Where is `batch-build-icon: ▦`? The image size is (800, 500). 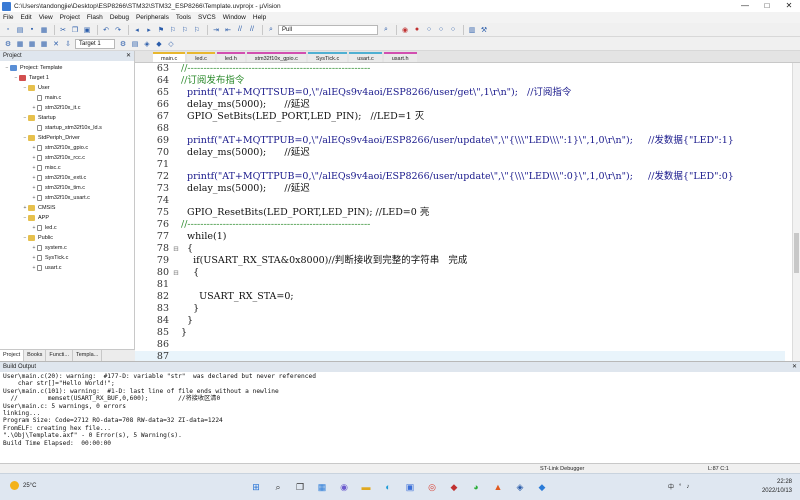
batch-build-icon: ▦ is located at coordinates (44, 44).